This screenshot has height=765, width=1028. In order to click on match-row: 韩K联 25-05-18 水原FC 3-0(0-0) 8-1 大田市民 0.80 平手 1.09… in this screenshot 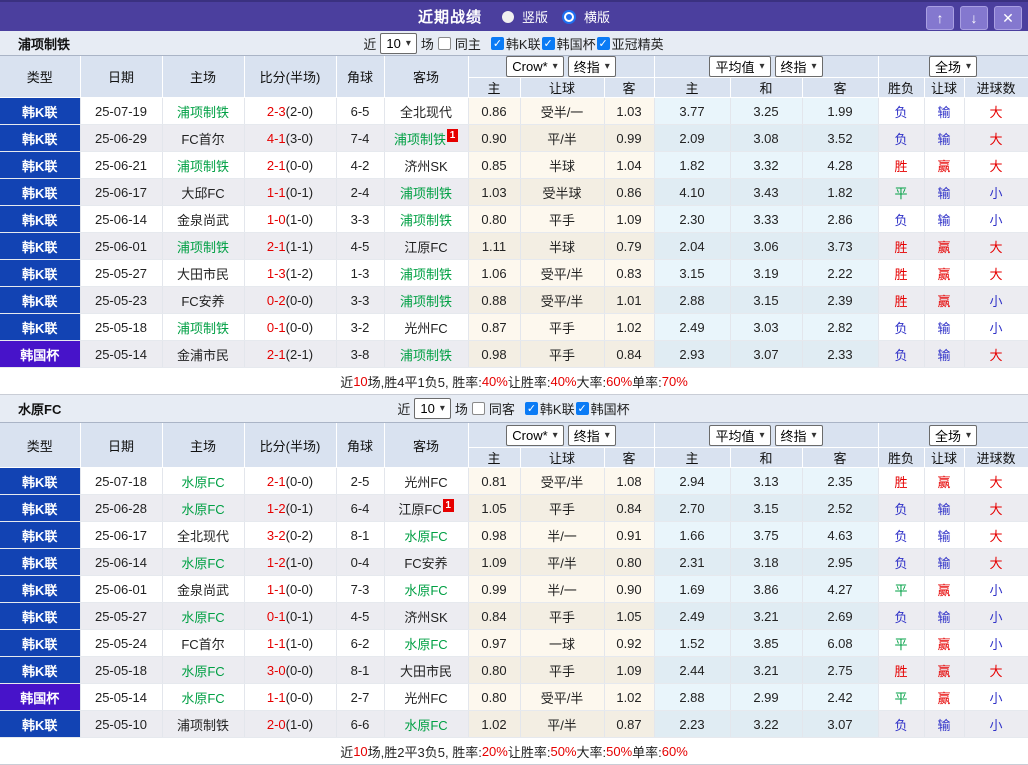, I will do `click(514, 670)`.